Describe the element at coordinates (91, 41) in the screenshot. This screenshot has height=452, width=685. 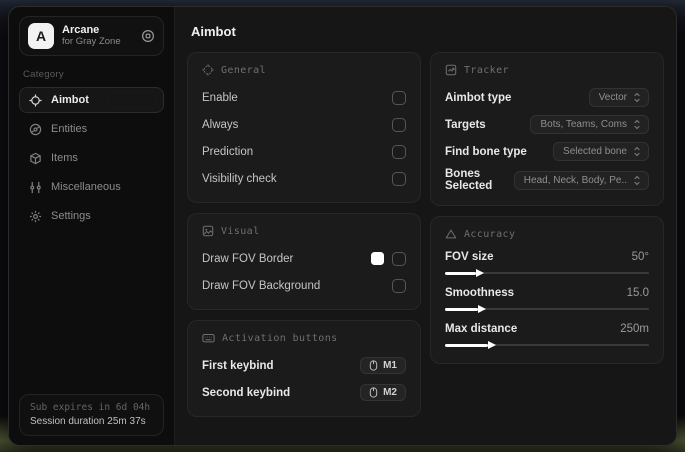
I see `app-subtitle: for Gray Zone` at that location.